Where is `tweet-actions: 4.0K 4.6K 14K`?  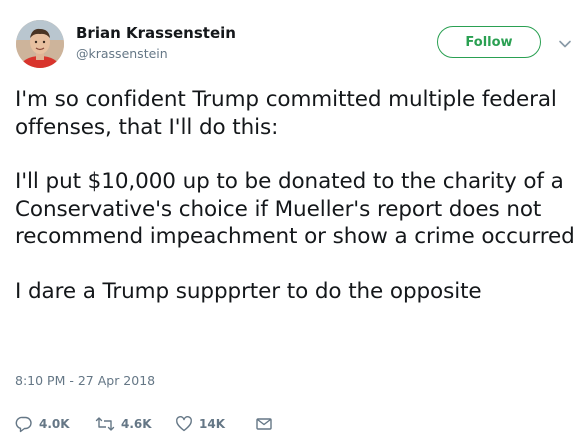 tweet-actions: 4.0K 4.6K 14K is located at coordinates (144, 424).